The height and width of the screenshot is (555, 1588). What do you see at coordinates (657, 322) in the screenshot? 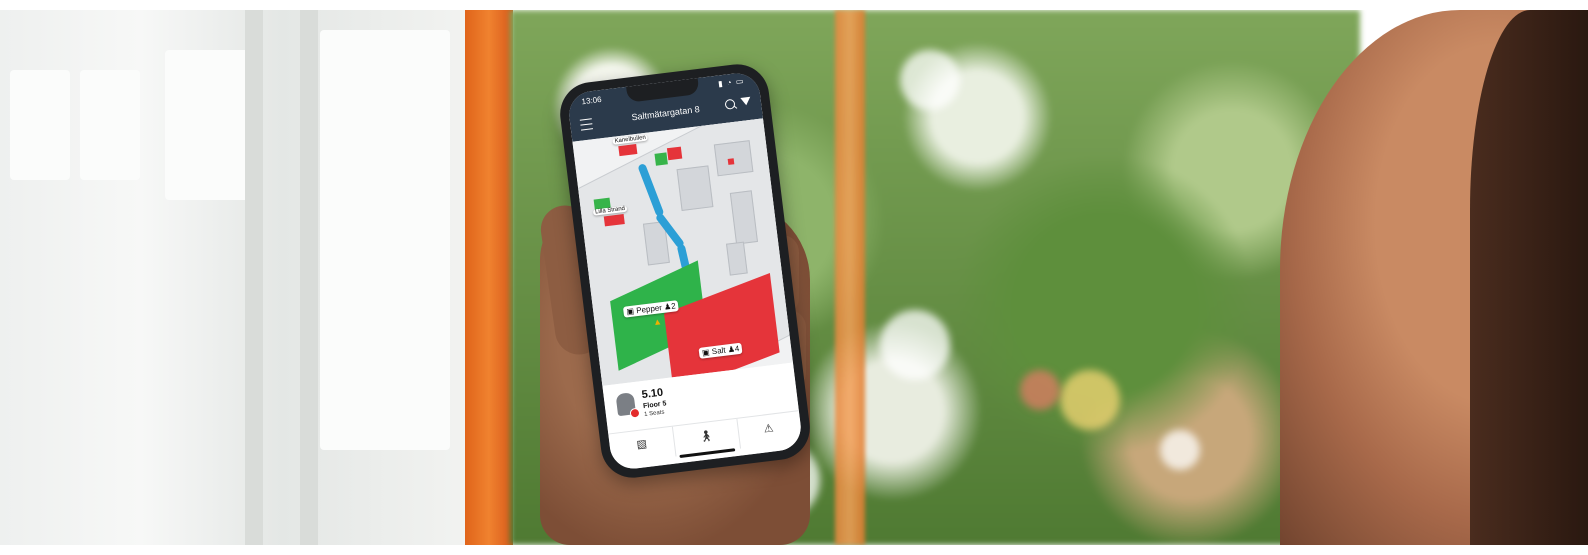
I see `warning-icon: ▲` at bounding box center [657, 322].